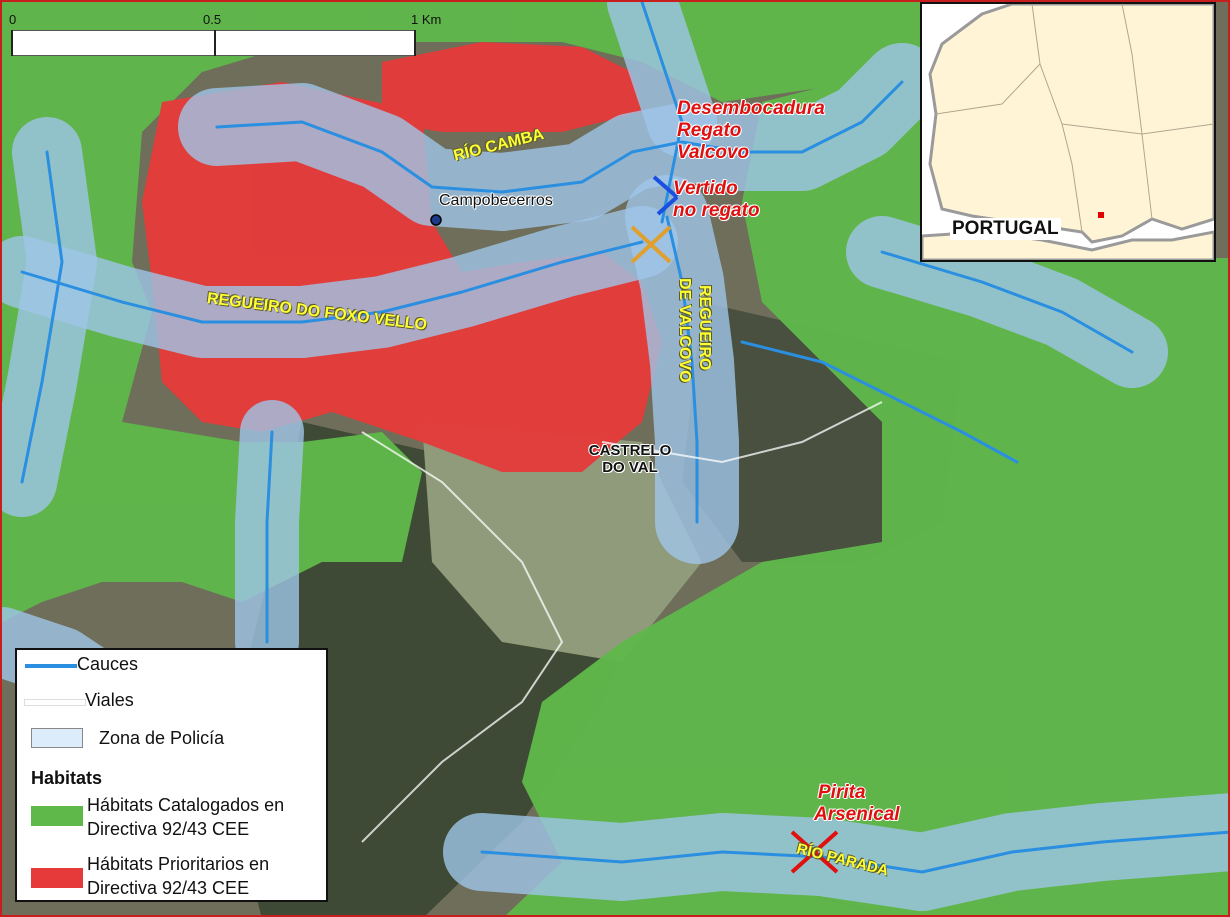  Describe the element at coordinates (229, 33) in the screenshot. I see `scalebar: 0 0.5 1 Km` at that location.